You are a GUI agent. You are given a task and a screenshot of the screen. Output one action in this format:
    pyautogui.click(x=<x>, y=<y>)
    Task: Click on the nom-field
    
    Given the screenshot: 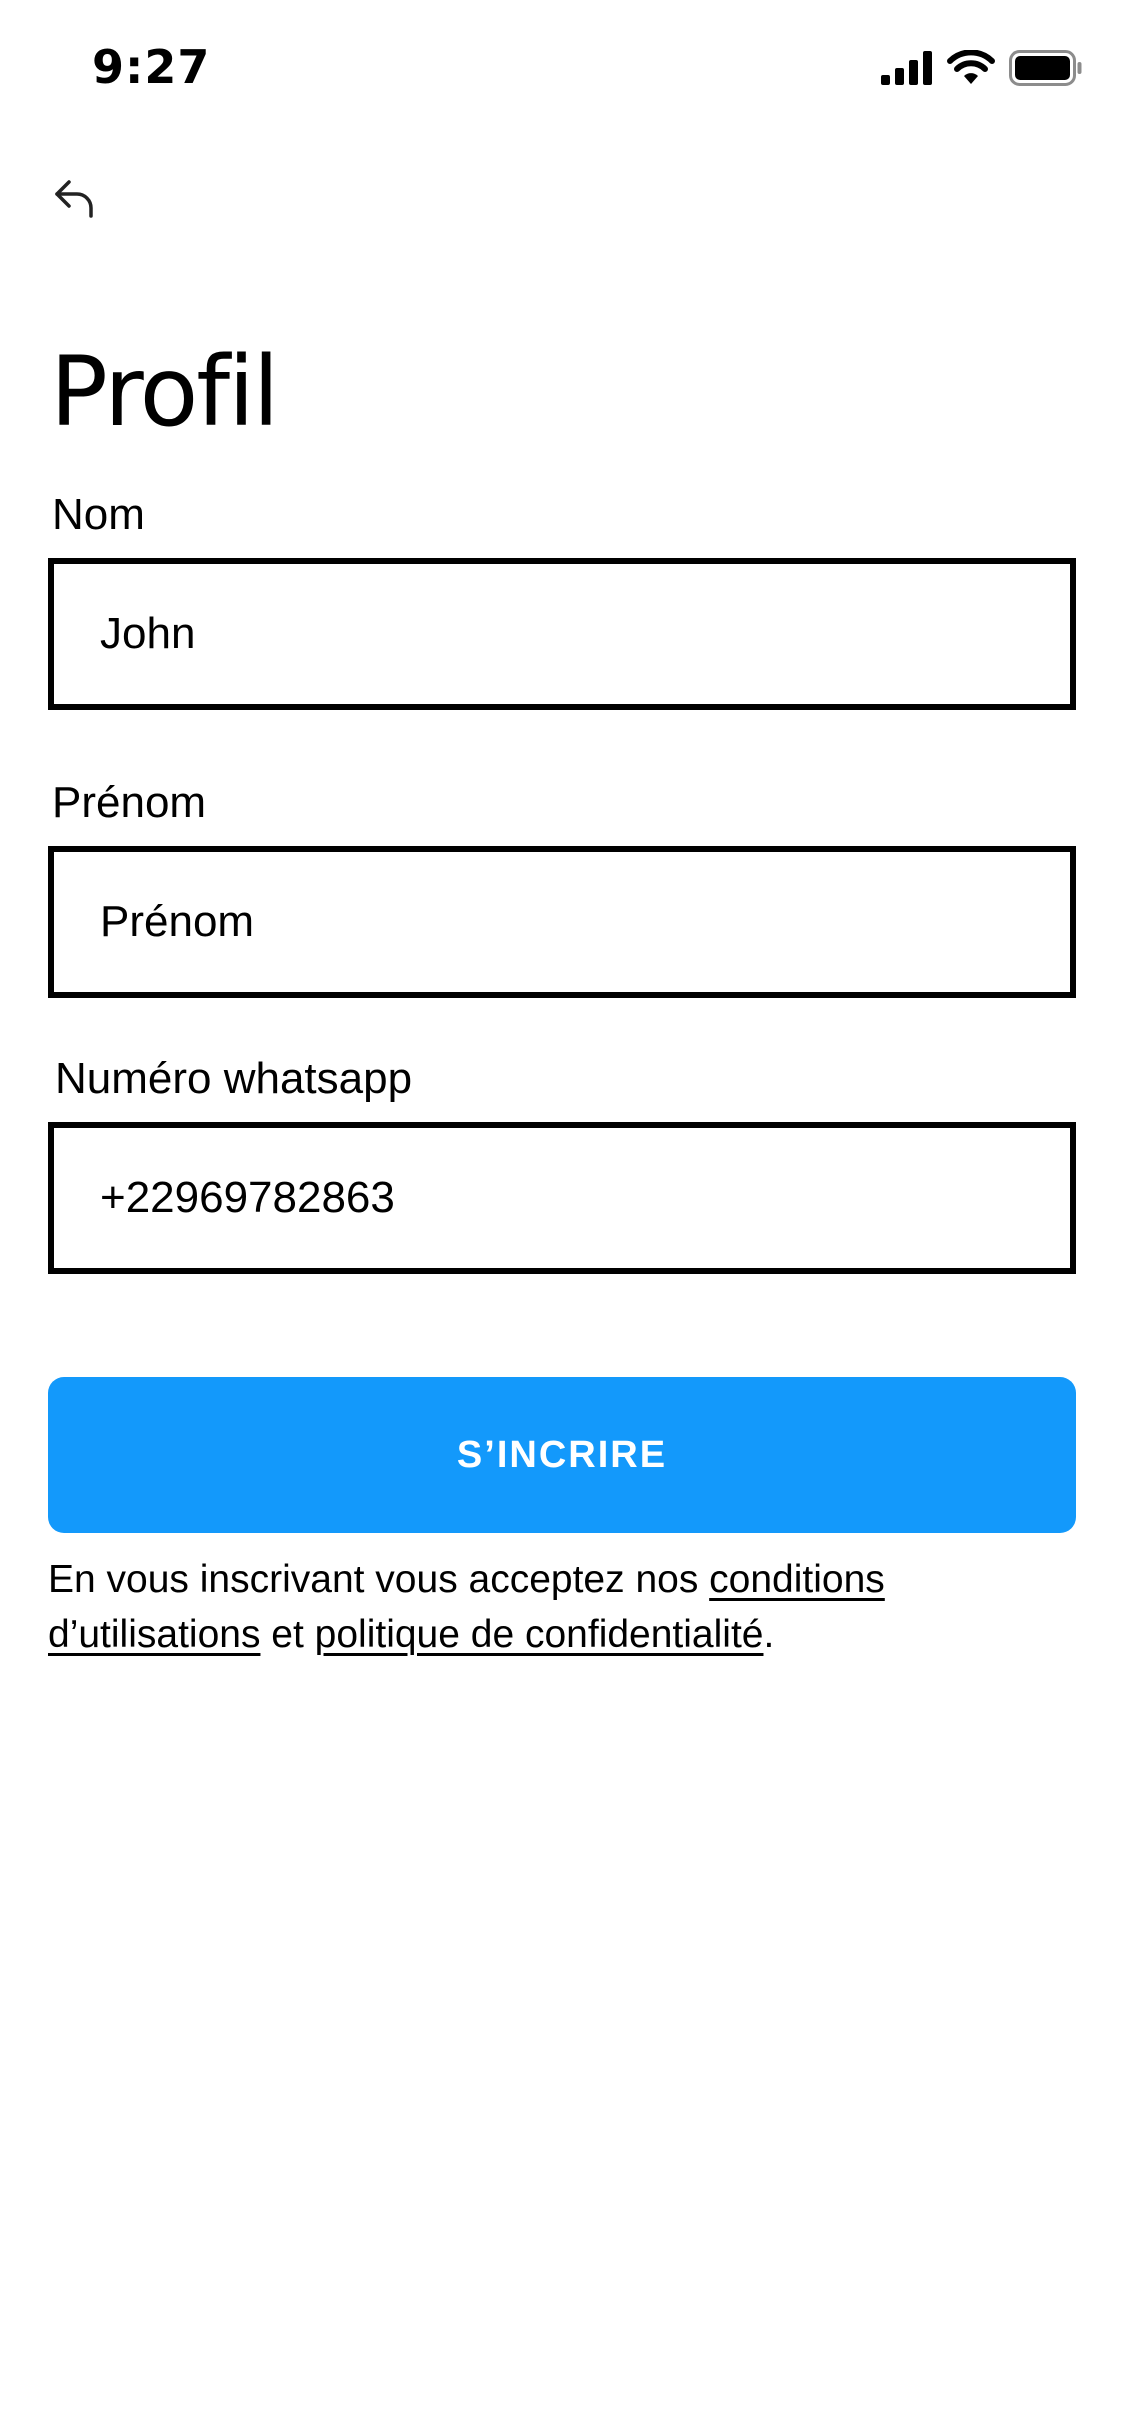 What is the action you would take?
    pyautogui.click(x=562, y=634)
    